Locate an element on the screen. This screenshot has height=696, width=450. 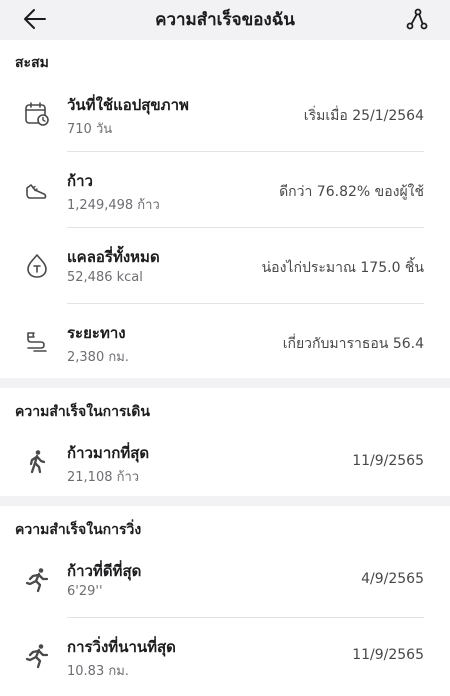
stat-label: ก้าว is located at coordinates (80, 181).